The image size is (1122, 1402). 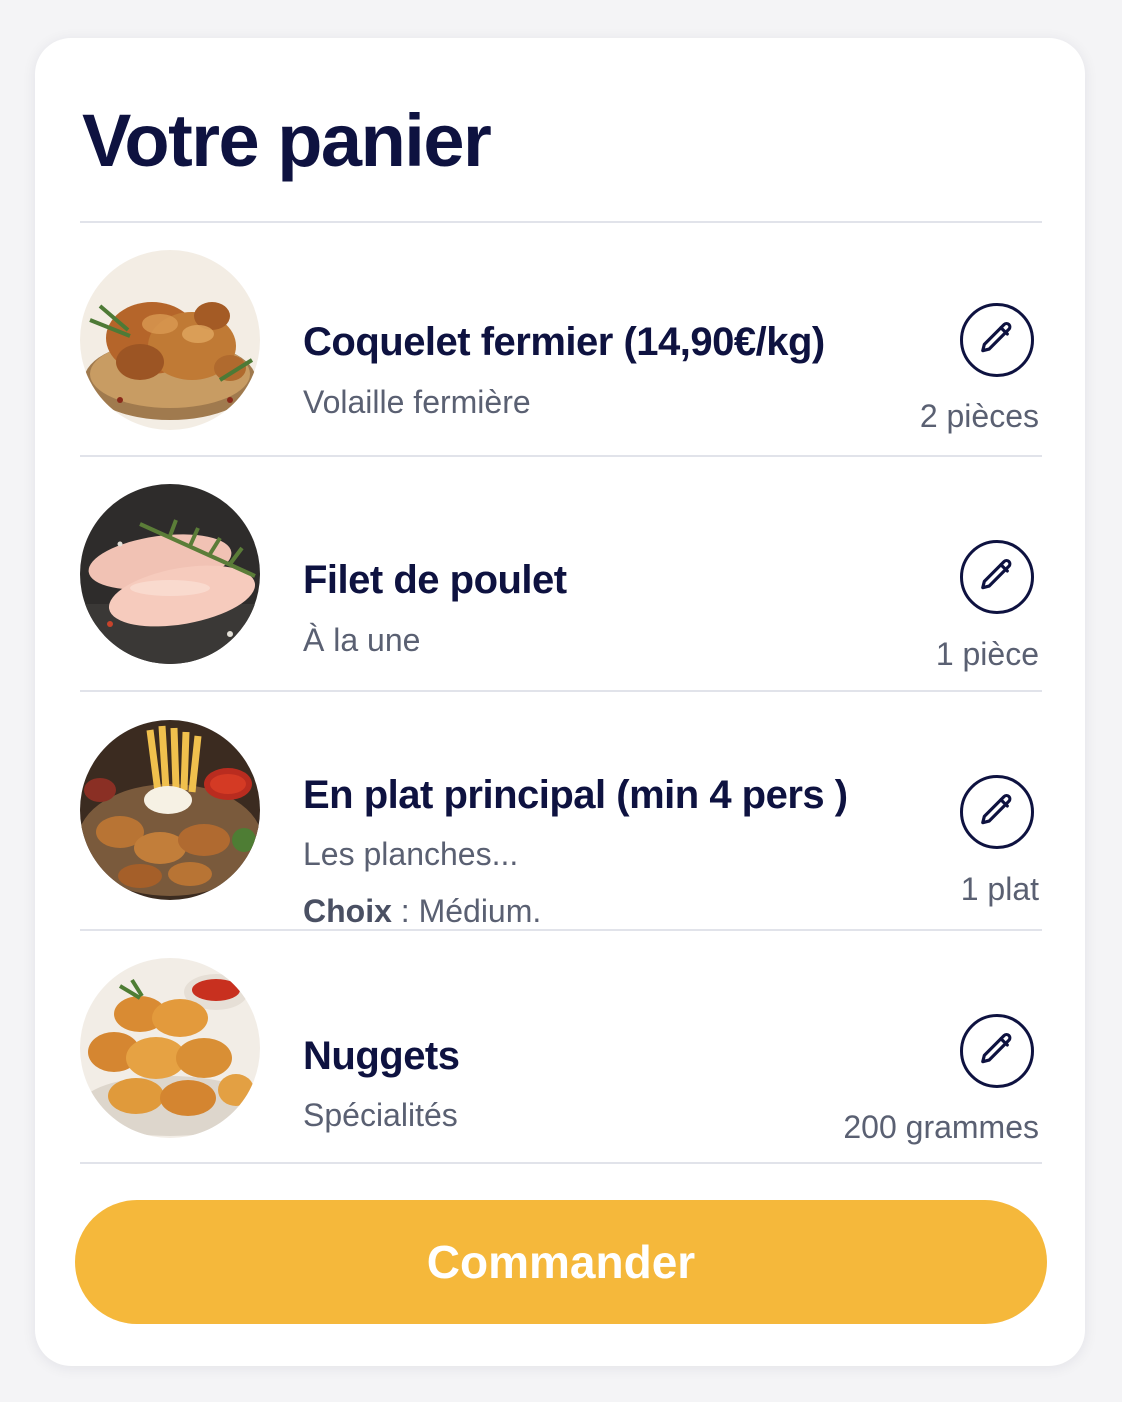 I want to click on nuggets-image, so click(x=170, y=1048).